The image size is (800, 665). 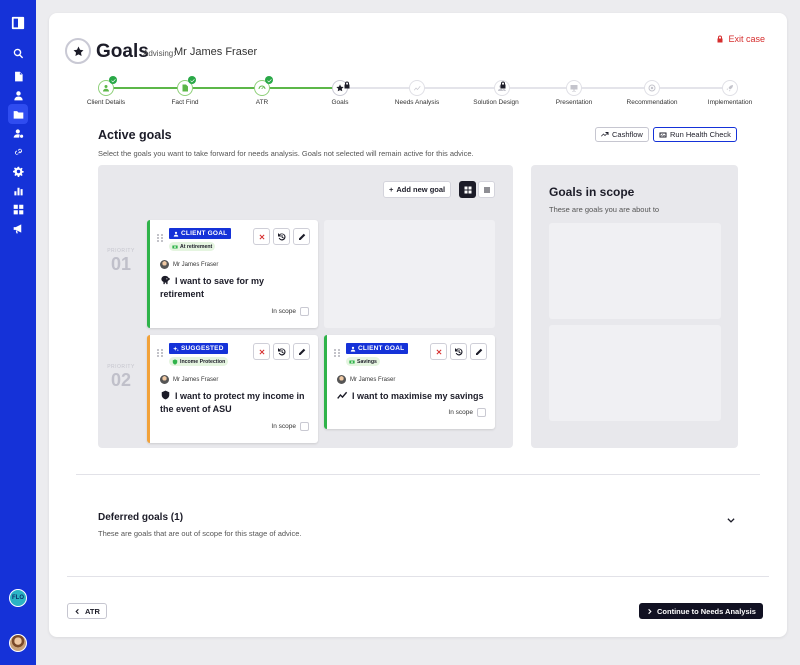 I want to click on priority-number: 01, so click(x=121, y=264).